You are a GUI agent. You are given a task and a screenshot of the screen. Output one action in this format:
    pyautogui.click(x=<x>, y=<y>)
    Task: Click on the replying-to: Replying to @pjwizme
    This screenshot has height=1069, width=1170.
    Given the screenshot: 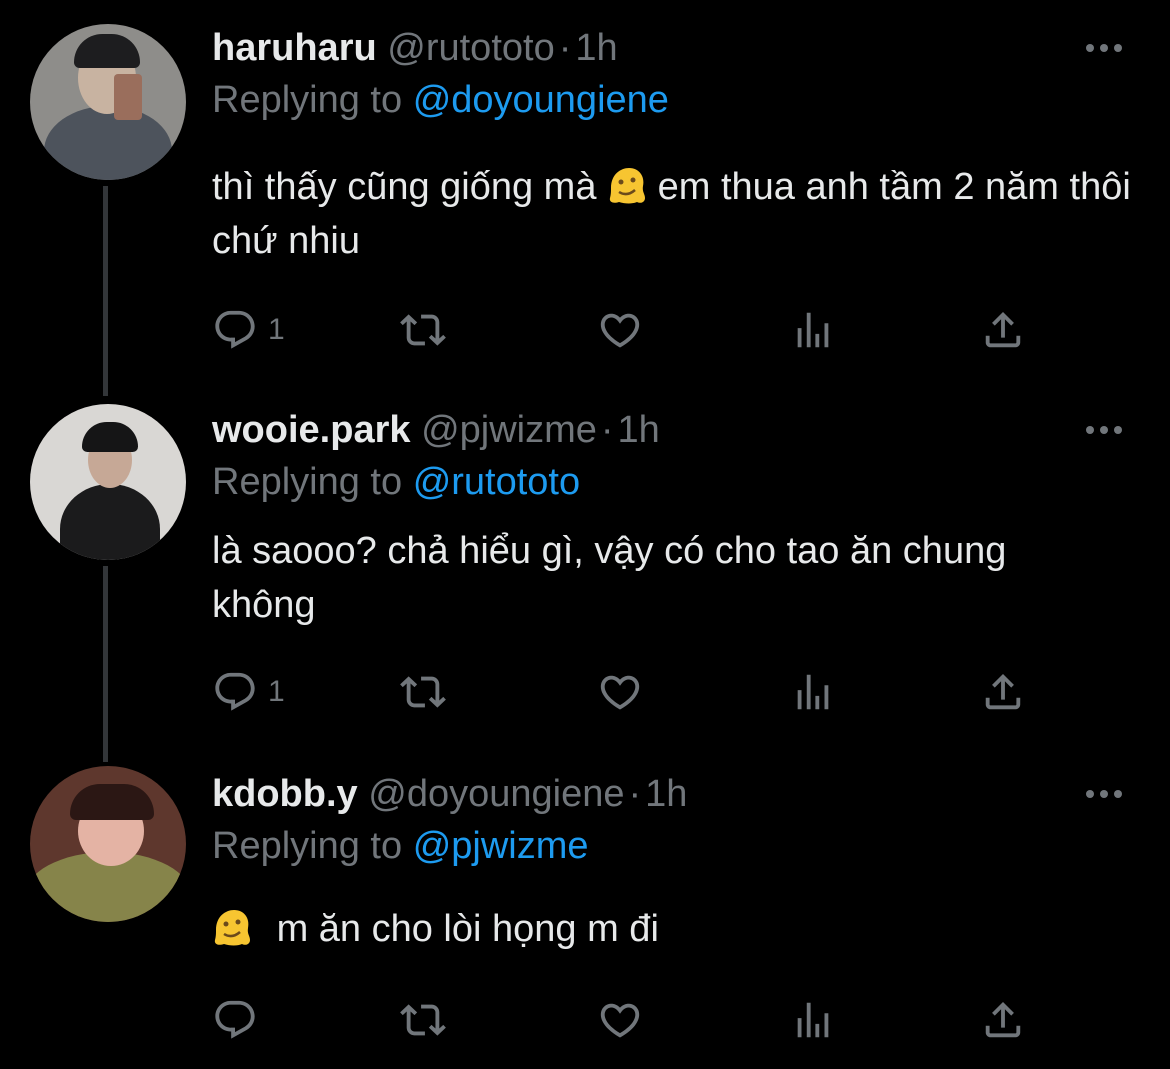 What is the action you would take?
    pyautogui.click(x=400, y=846)
    